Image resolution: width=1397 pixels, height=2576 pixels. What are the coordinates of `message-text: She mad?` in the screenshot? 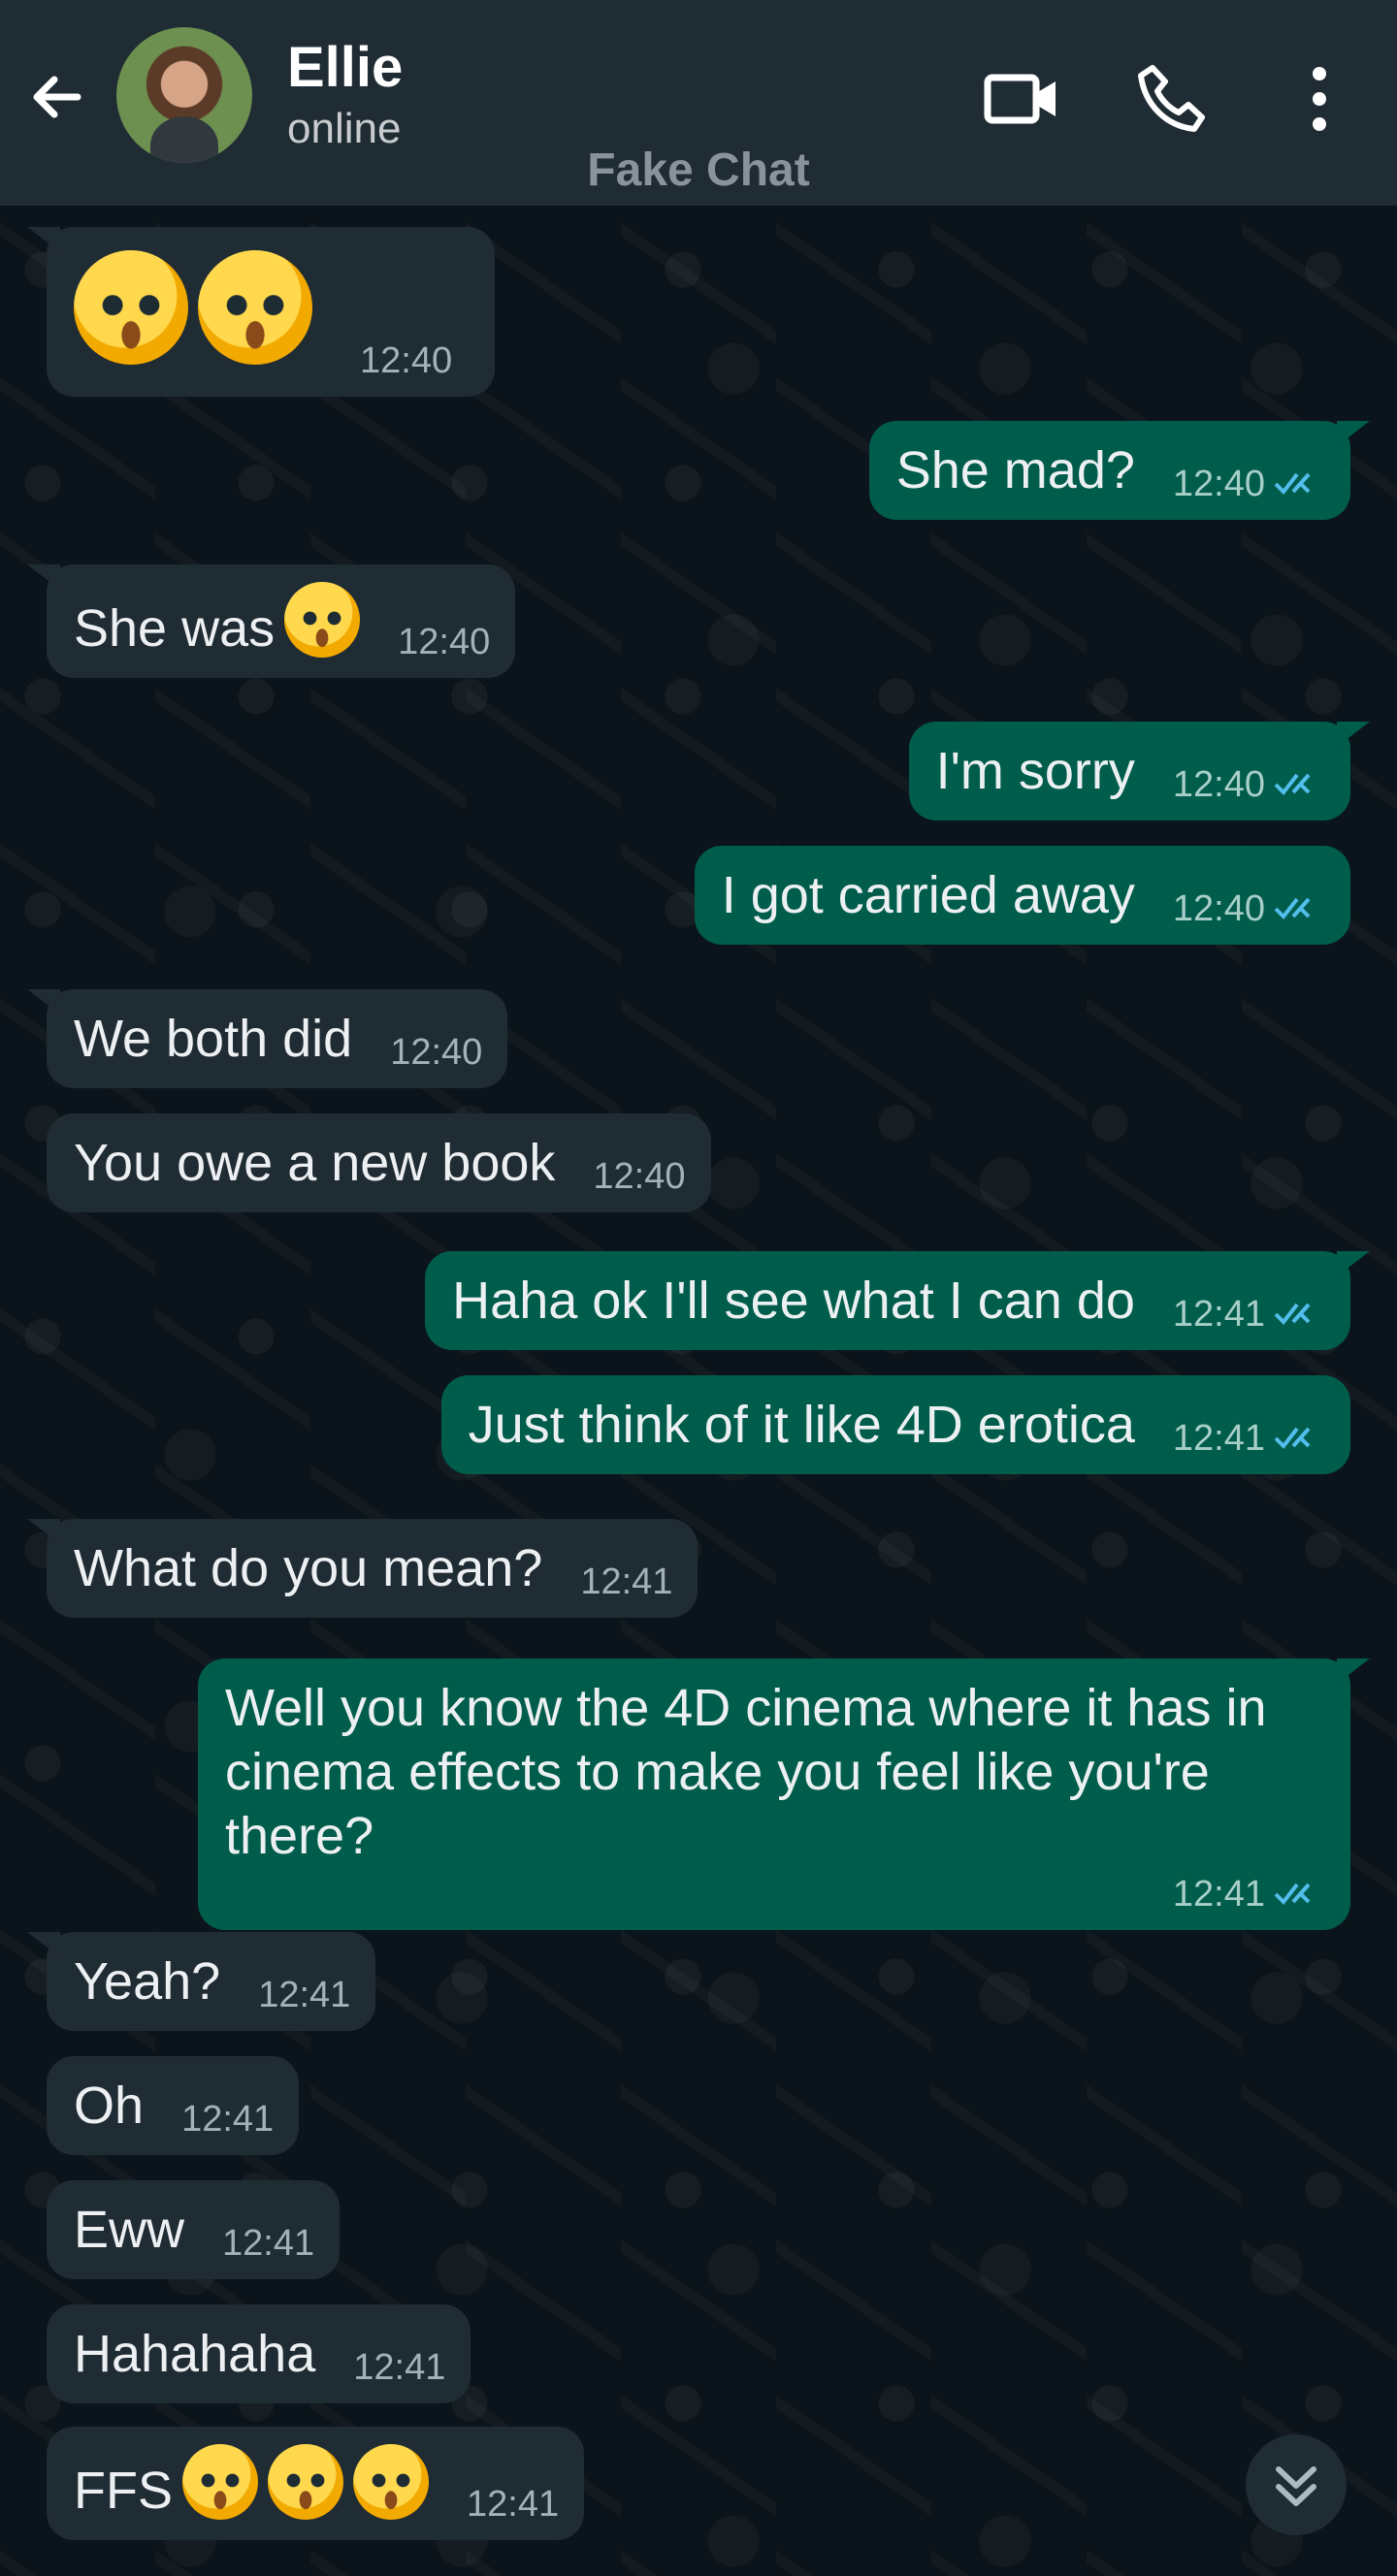 It's located at (1015, 470).